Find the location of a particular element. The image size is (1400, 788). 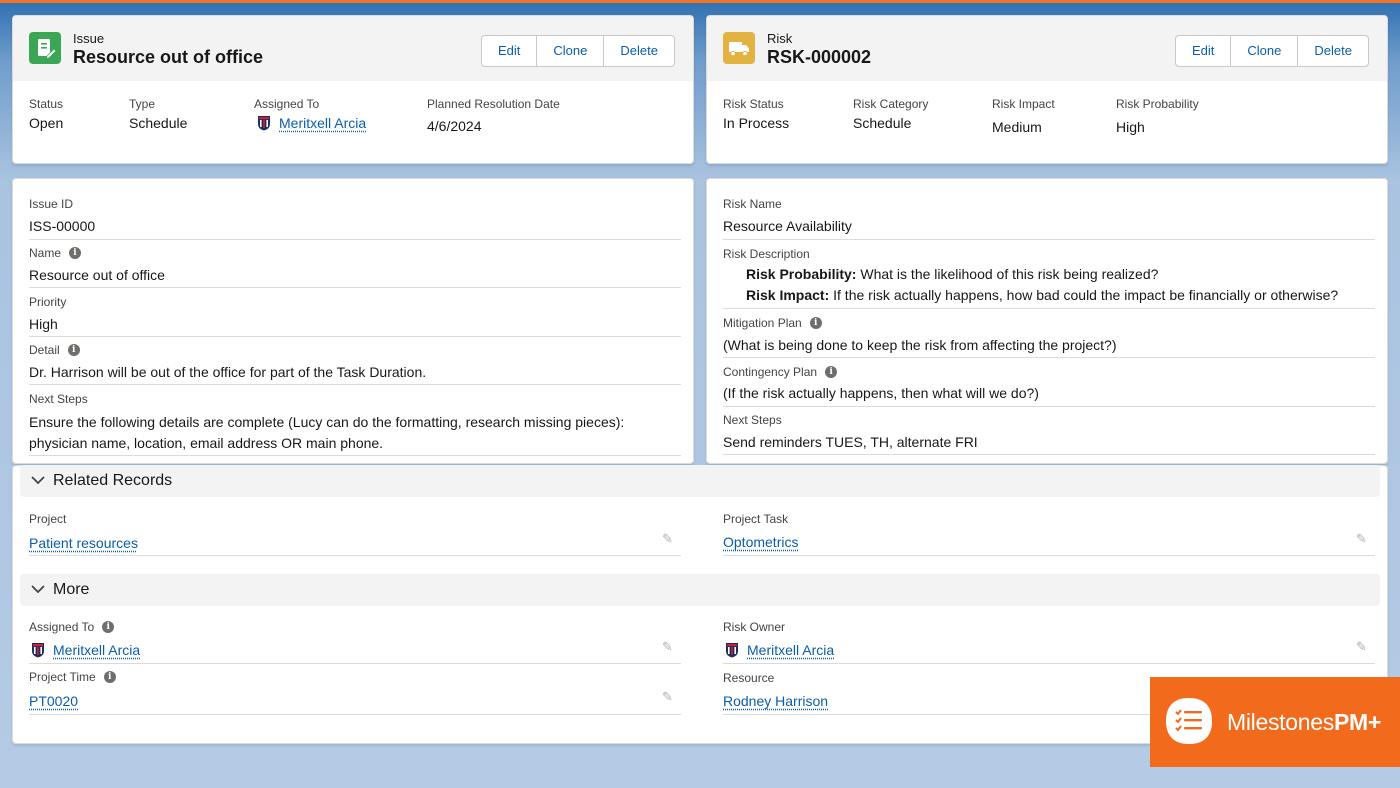

field-label-assigned-to: Assigned To i is located at coordinates (72, 627).